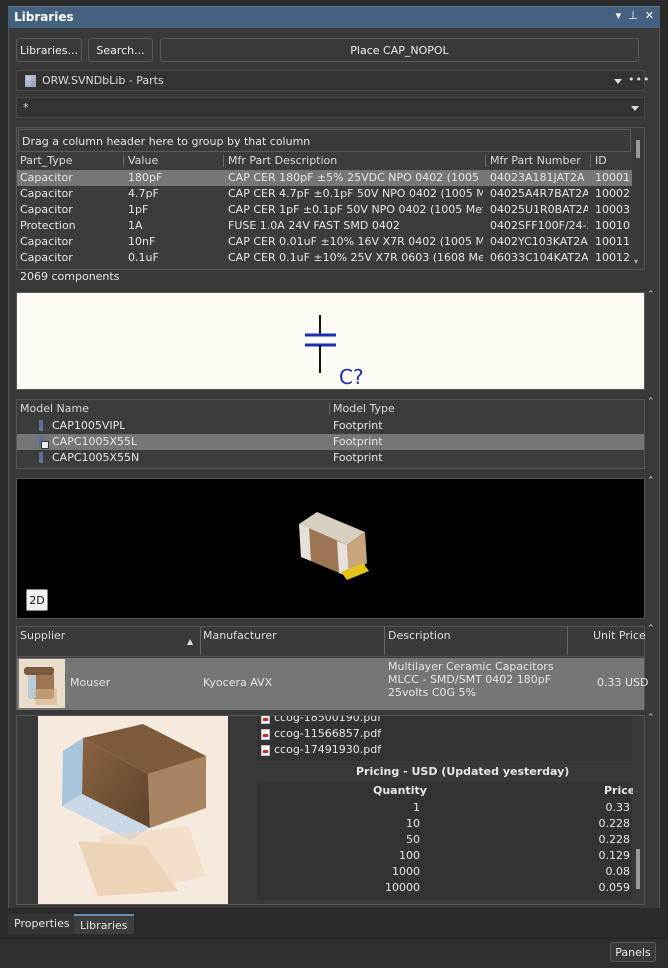 The image size is (668, 968). I want to click on price-value: 0.059, so click(614, 887).